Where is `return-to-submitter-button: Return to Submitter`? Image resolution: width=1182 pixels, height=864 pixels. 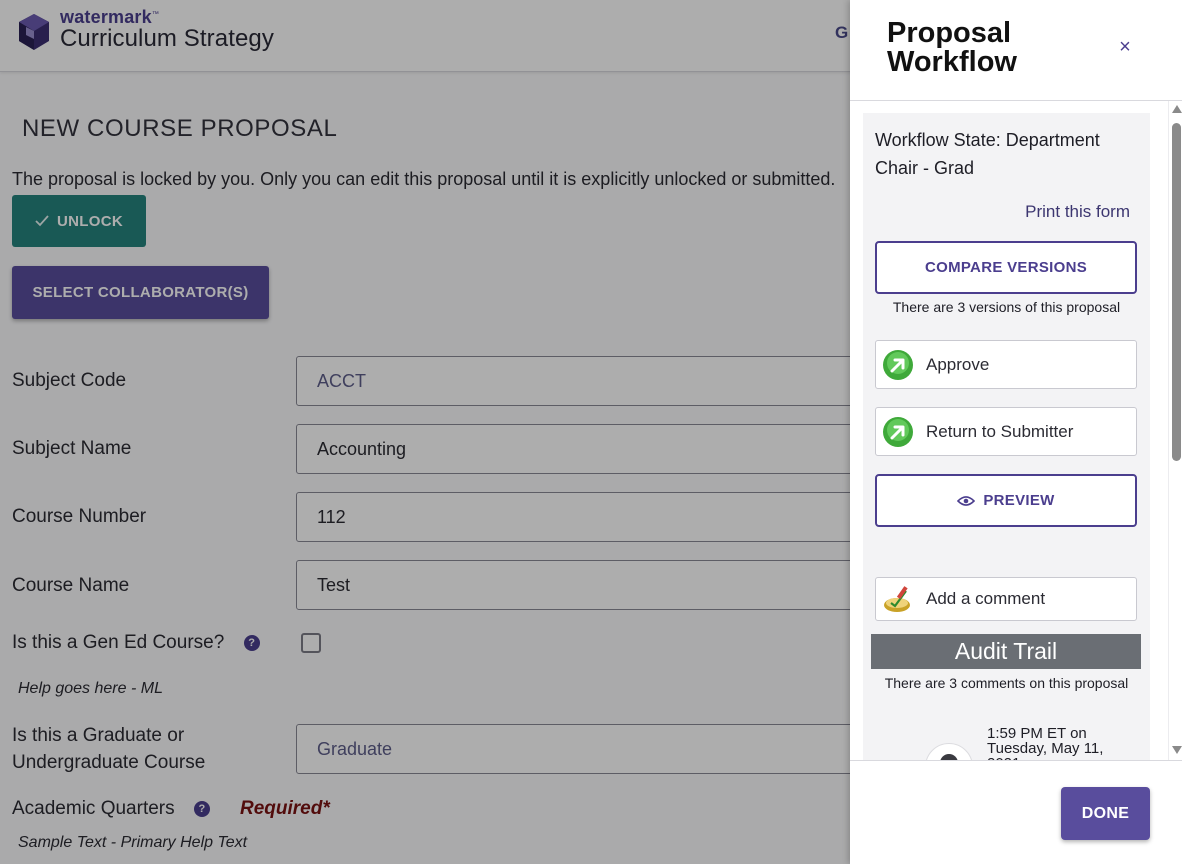 return-to-submitter-button: Return to Submitter is located at coordinates (1006, 431).